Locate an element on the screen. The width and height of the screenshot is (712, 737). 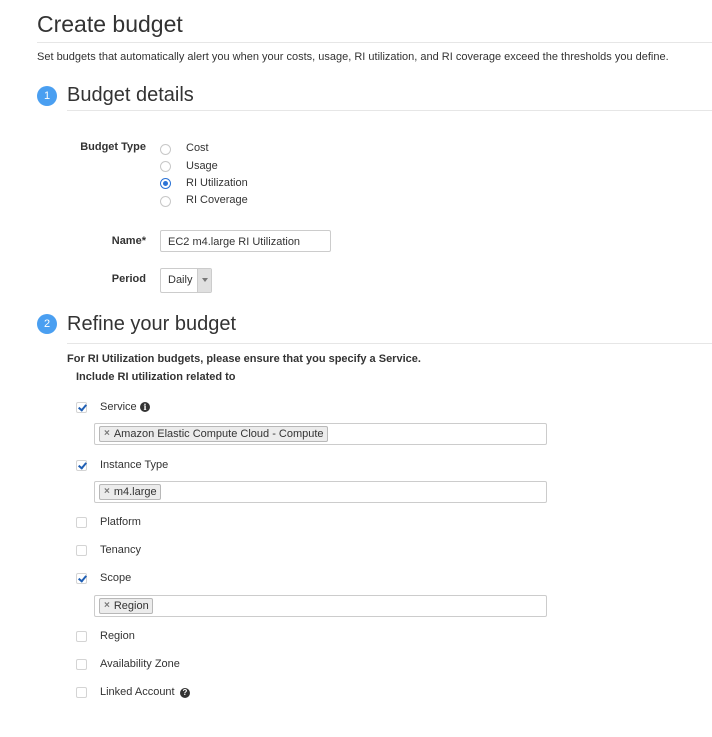
checkbox-availability-zone is located at coordinates (81, 664).